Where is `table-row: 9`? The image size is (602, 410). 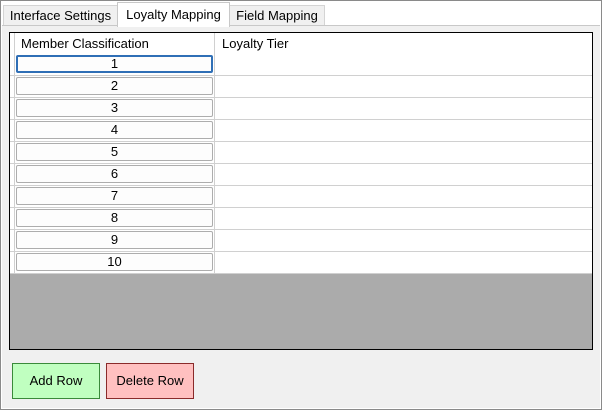
table-row: 9 is located at coordinates (301, 241).